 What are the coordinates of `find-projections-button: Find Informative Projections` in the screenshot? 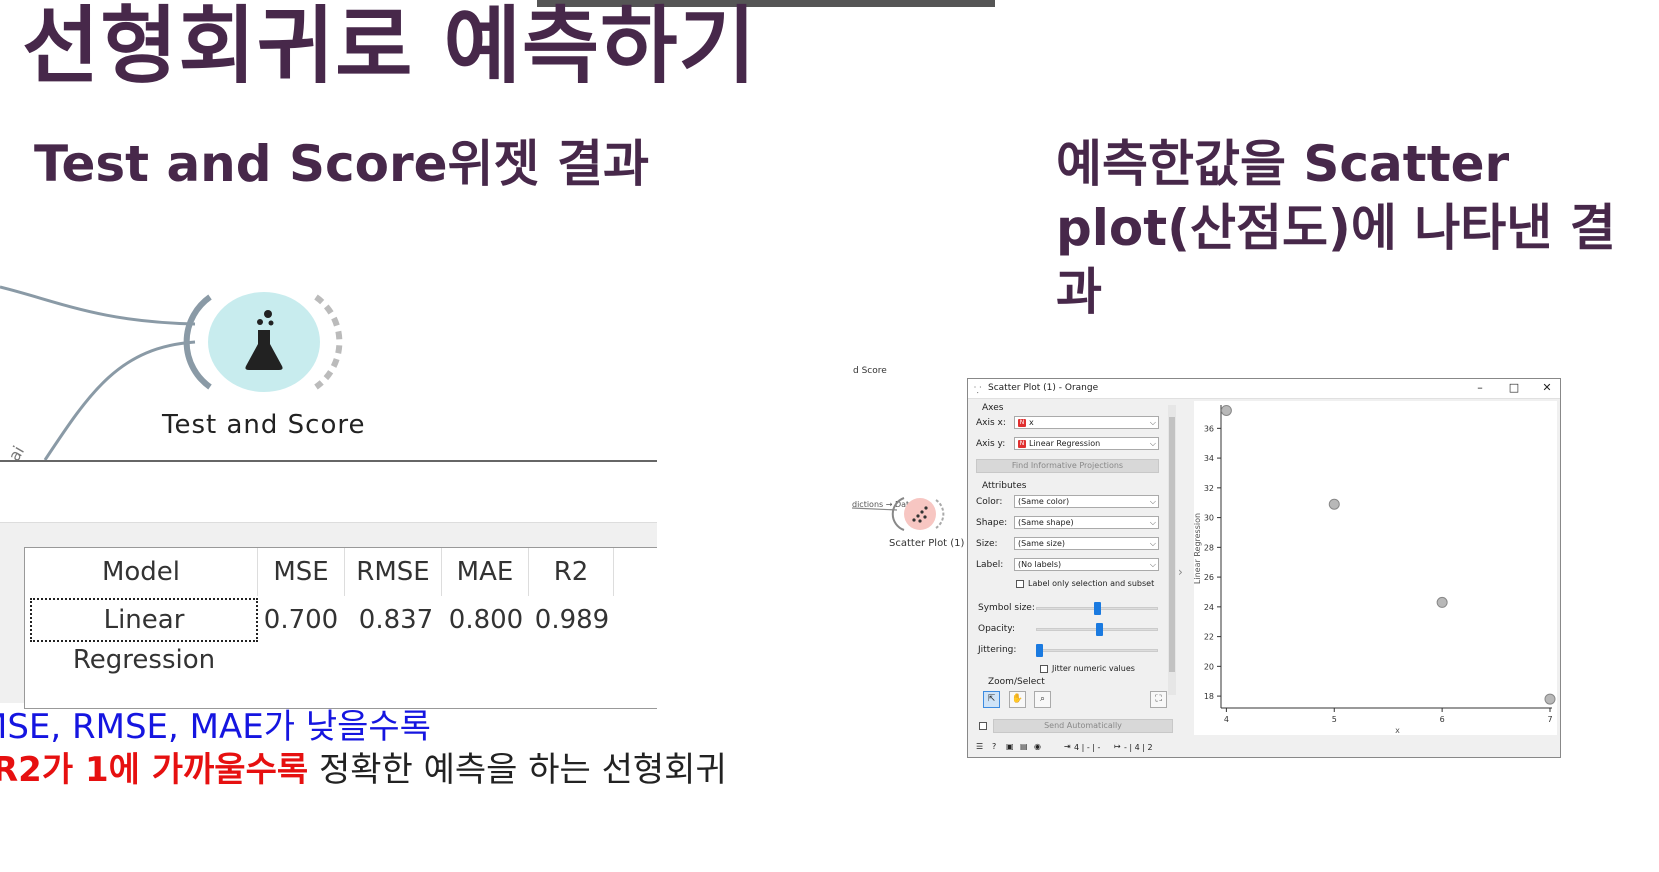 It's located at (1067, 466).